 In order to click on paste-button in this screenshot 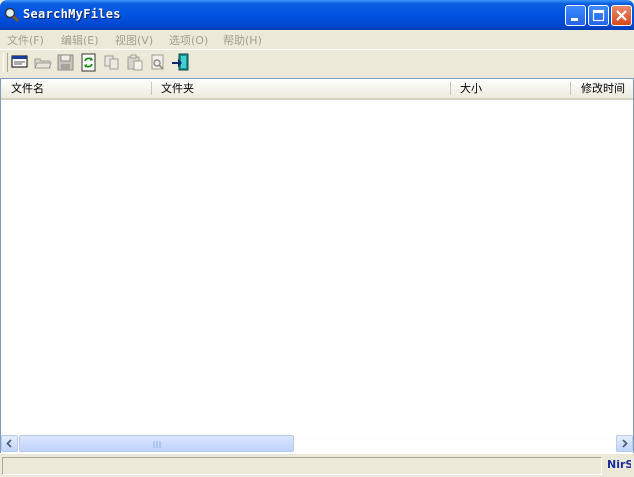, I will do `click(135, 62)`.